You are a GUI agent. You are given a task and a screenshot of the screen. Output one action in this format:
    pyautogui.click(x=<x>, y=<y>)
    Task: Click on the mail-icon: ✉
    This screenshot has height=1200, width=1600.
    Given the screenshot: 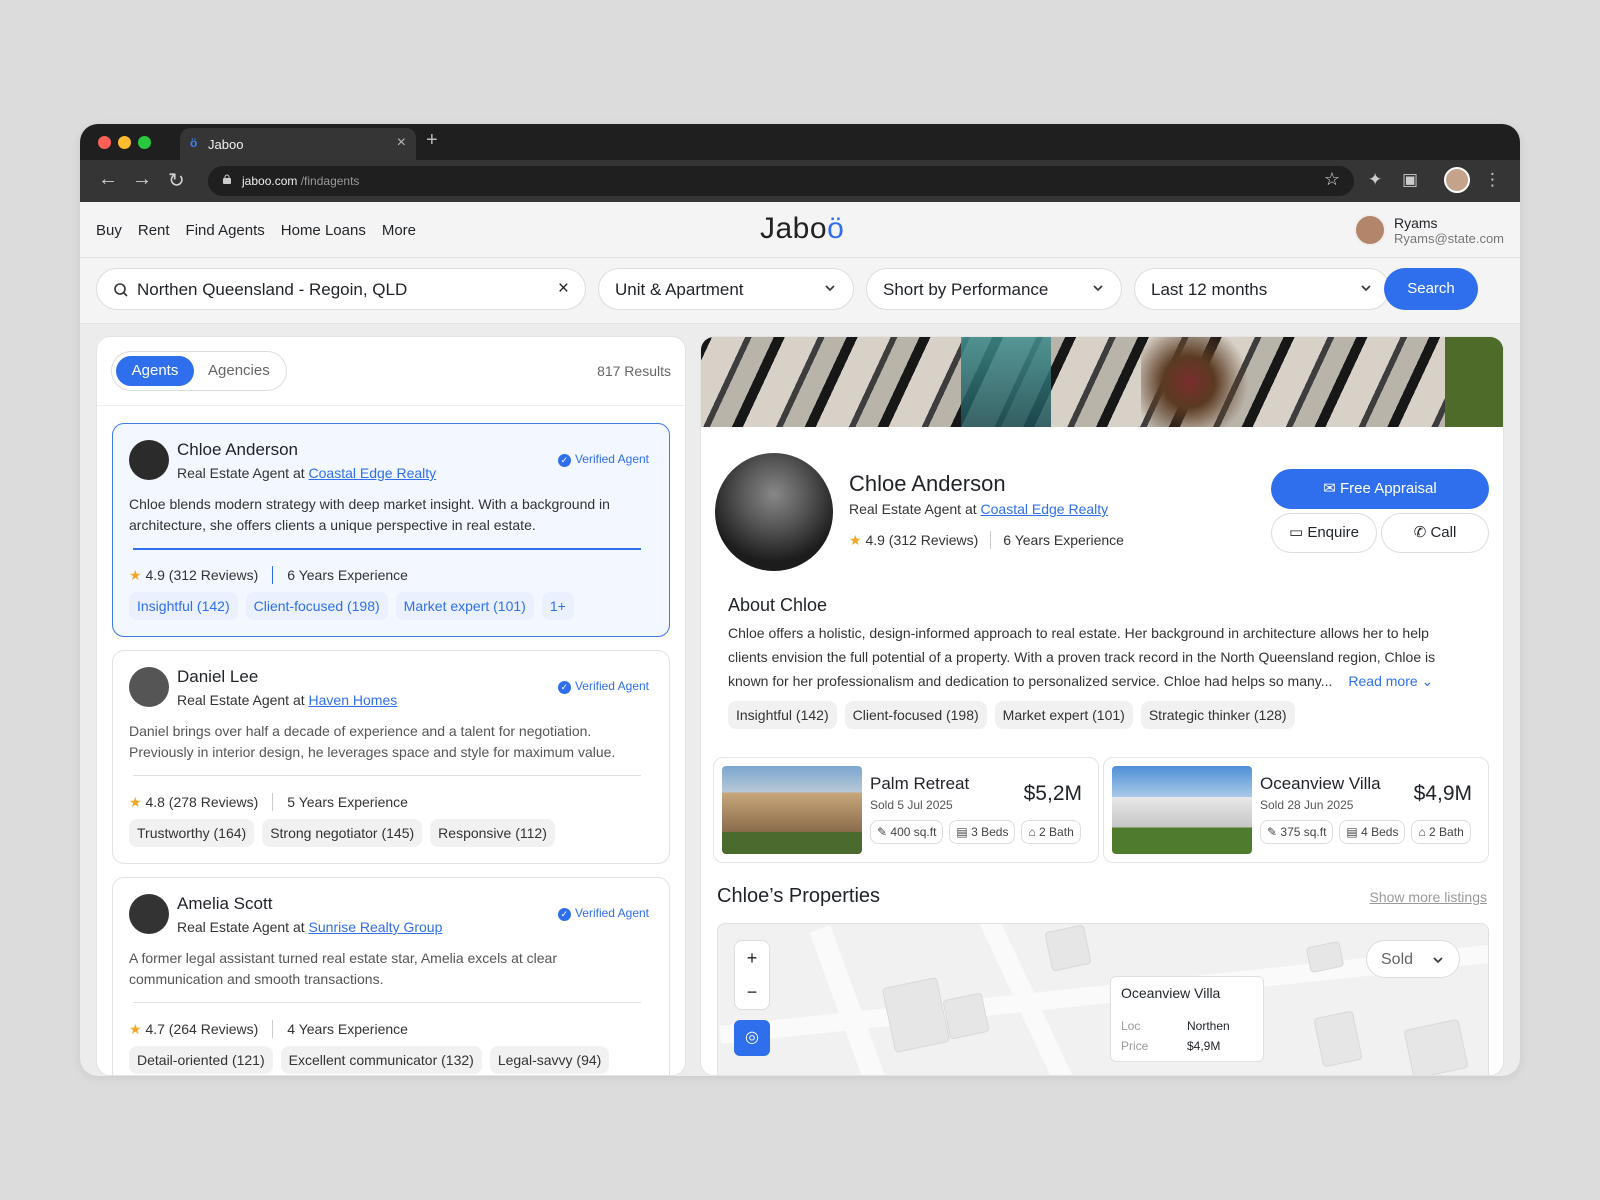 What is the action you would take?
    pyautogui.click(x=1332, y=488)
    